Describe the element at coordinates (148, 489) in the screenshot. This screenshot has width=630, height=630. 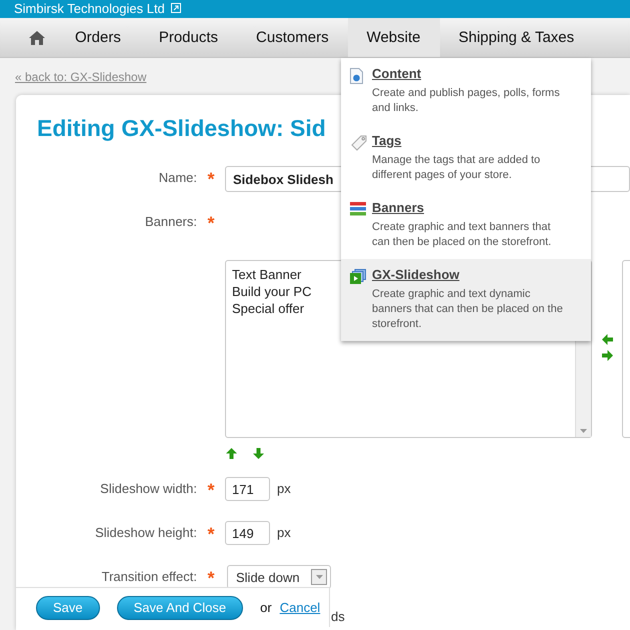
I see `field-label: Slideshow width:` at that location.